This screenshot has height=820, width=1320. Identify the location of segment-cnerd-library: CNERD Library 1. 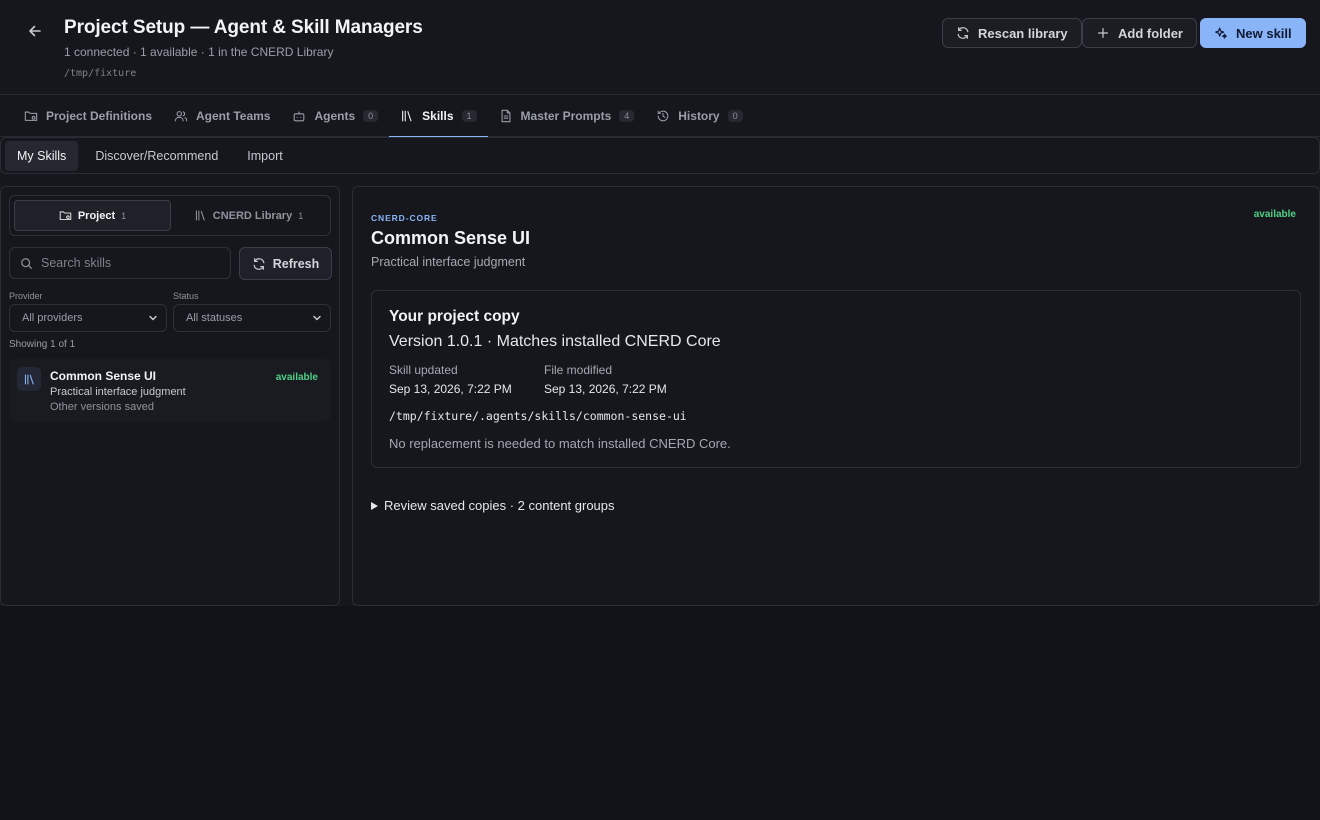
(248, 215).